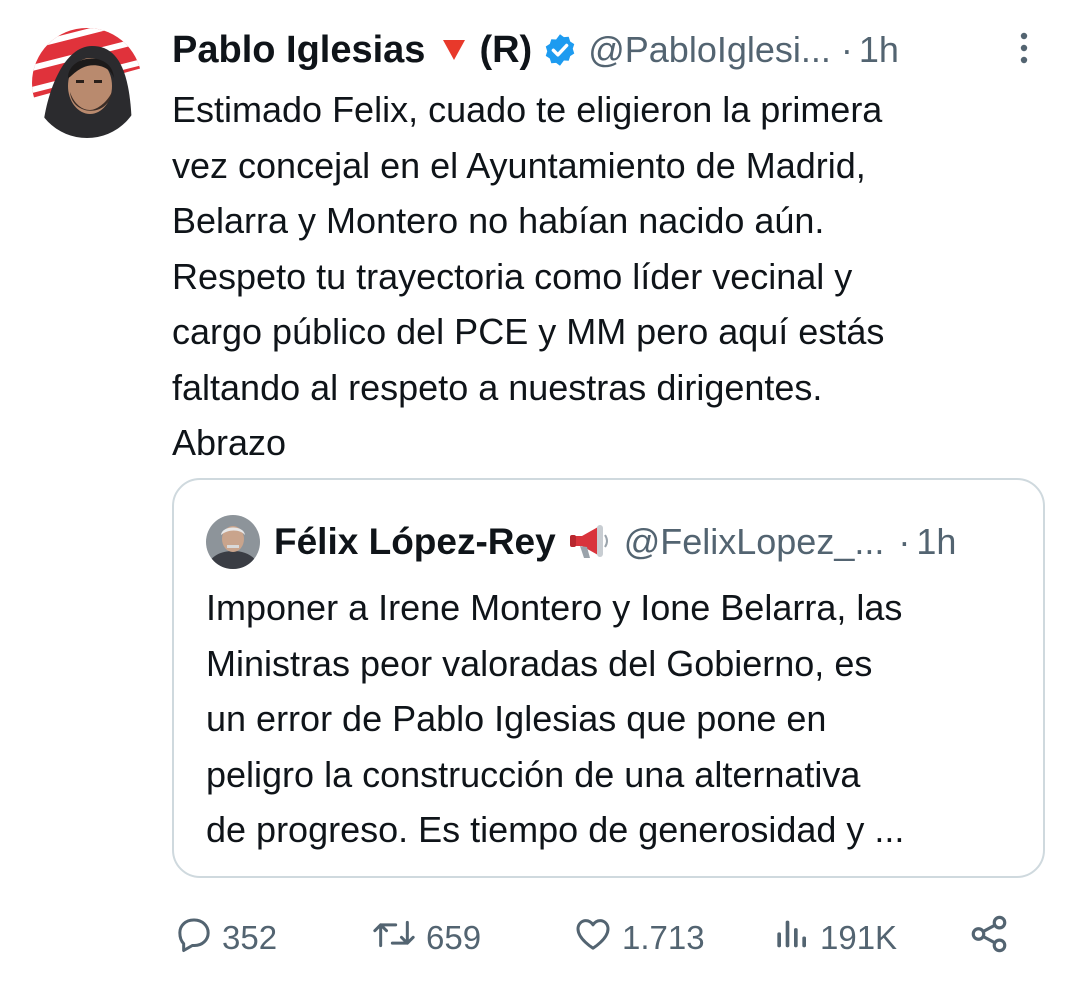 The image size is (1080, 991). I want to click on verified-badge-icon, so click(560, 50).